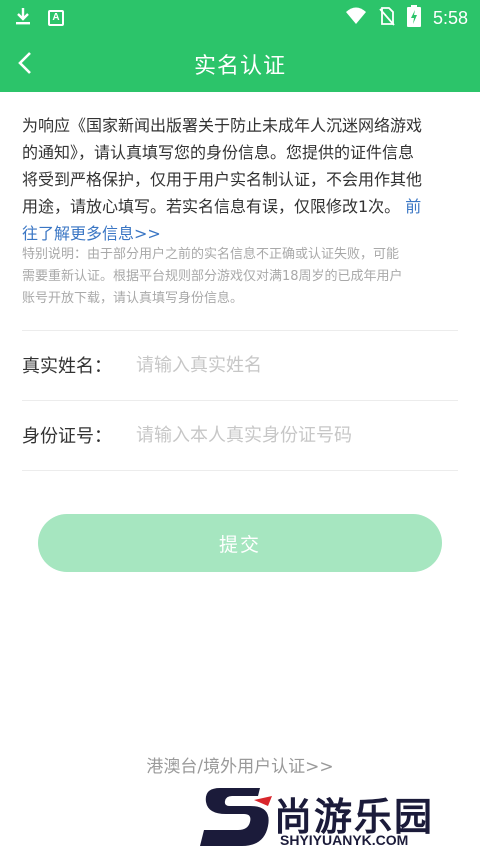 The height and width of the screenshot is (853, 480). Describe the element at coordinates (56, 18) in the screenshot. I see `app-badge-icon: A` at that location.